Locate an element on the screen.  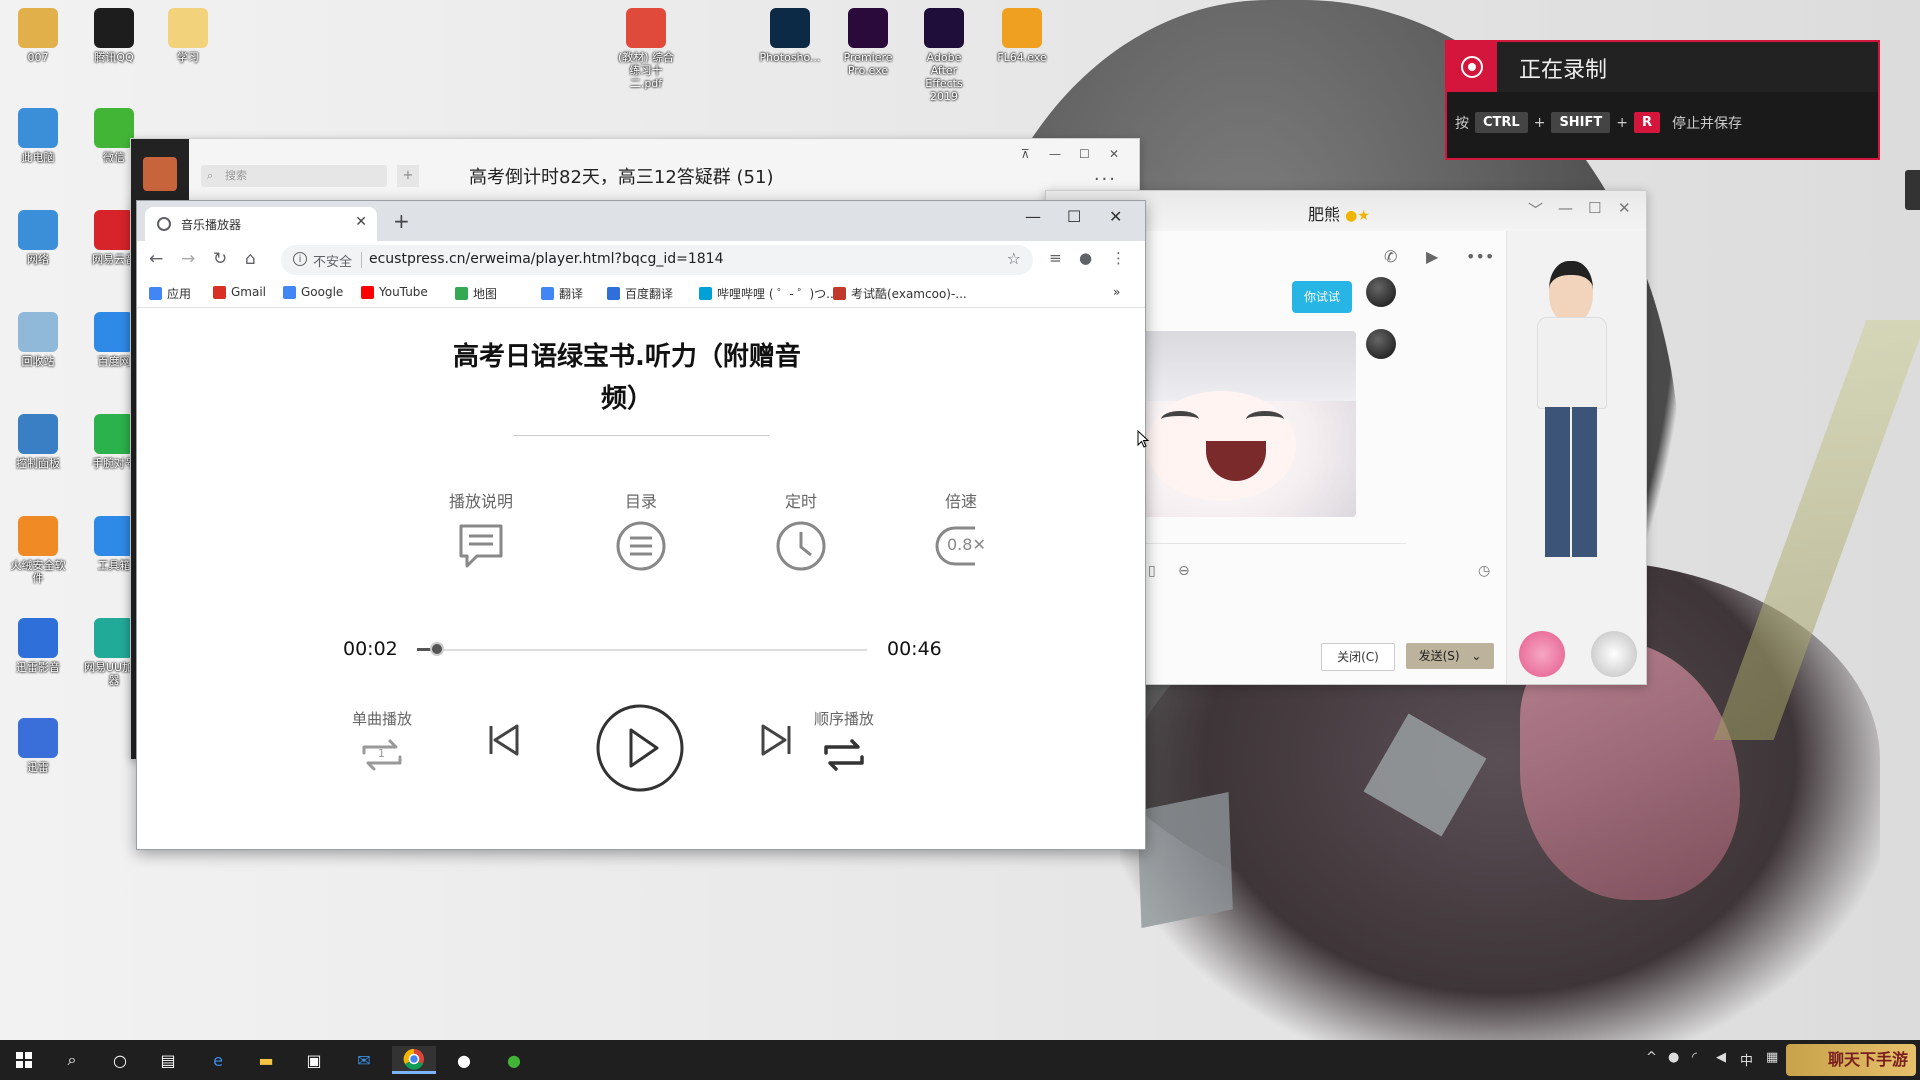
recording-title: 正在录制 is located at coordinates (1563, 70).